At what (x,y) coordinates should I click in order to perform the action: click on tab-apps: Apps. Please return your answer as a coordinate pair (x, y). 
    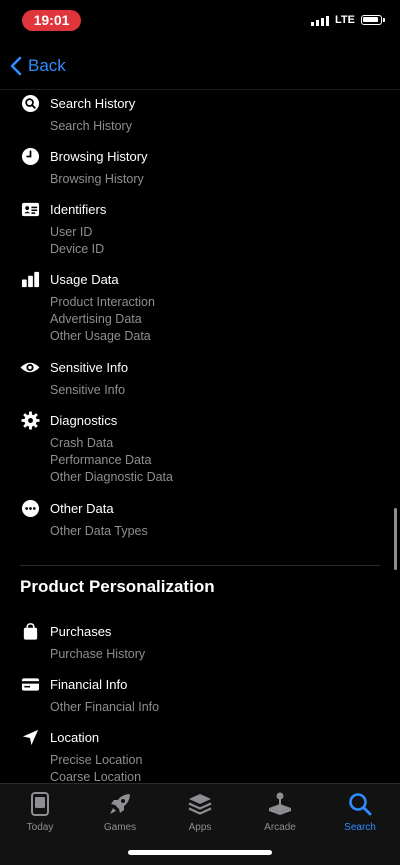
    Looking at the image, I should click on (200, 814).